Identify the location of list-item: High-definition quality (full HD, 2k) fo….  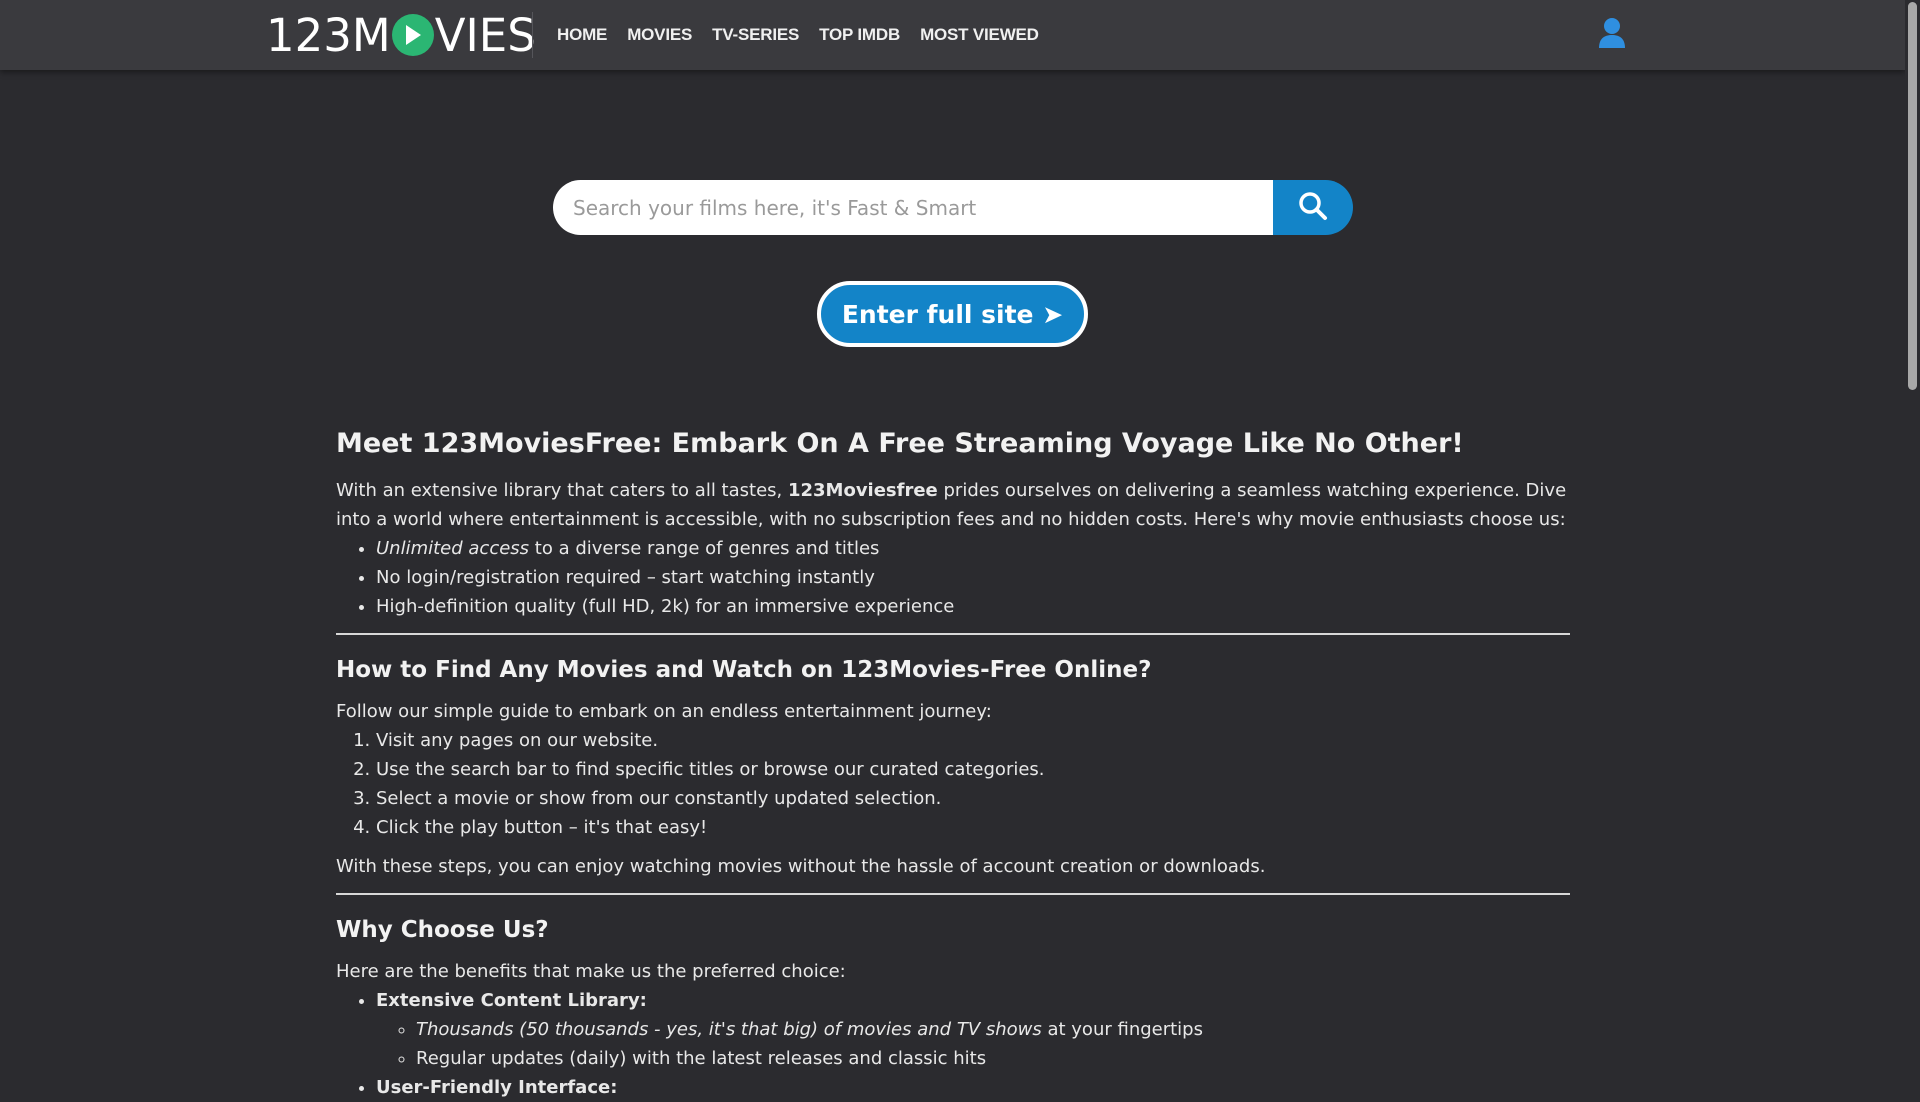
(973, 606).